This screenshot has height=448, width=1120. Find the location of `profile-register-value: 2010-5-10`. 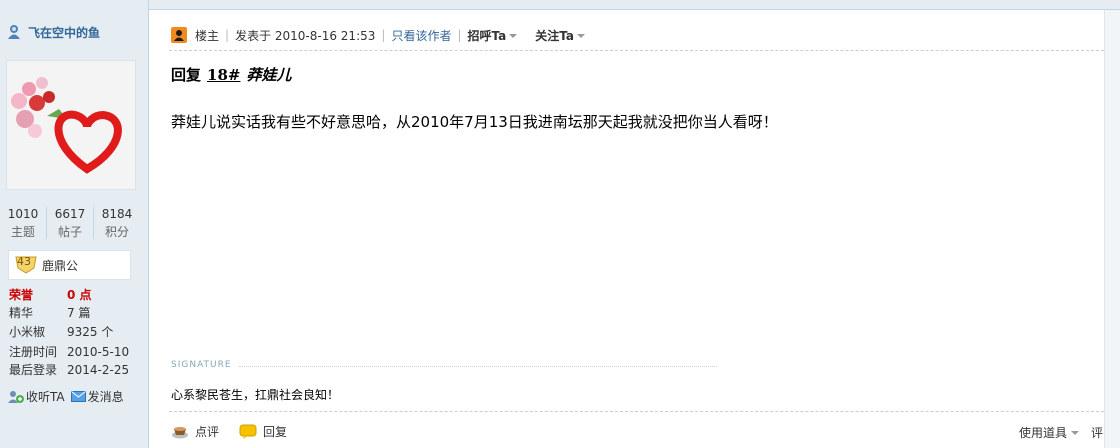

profile-register-value: 2010-5-10 is located at coordinates (98, 352).